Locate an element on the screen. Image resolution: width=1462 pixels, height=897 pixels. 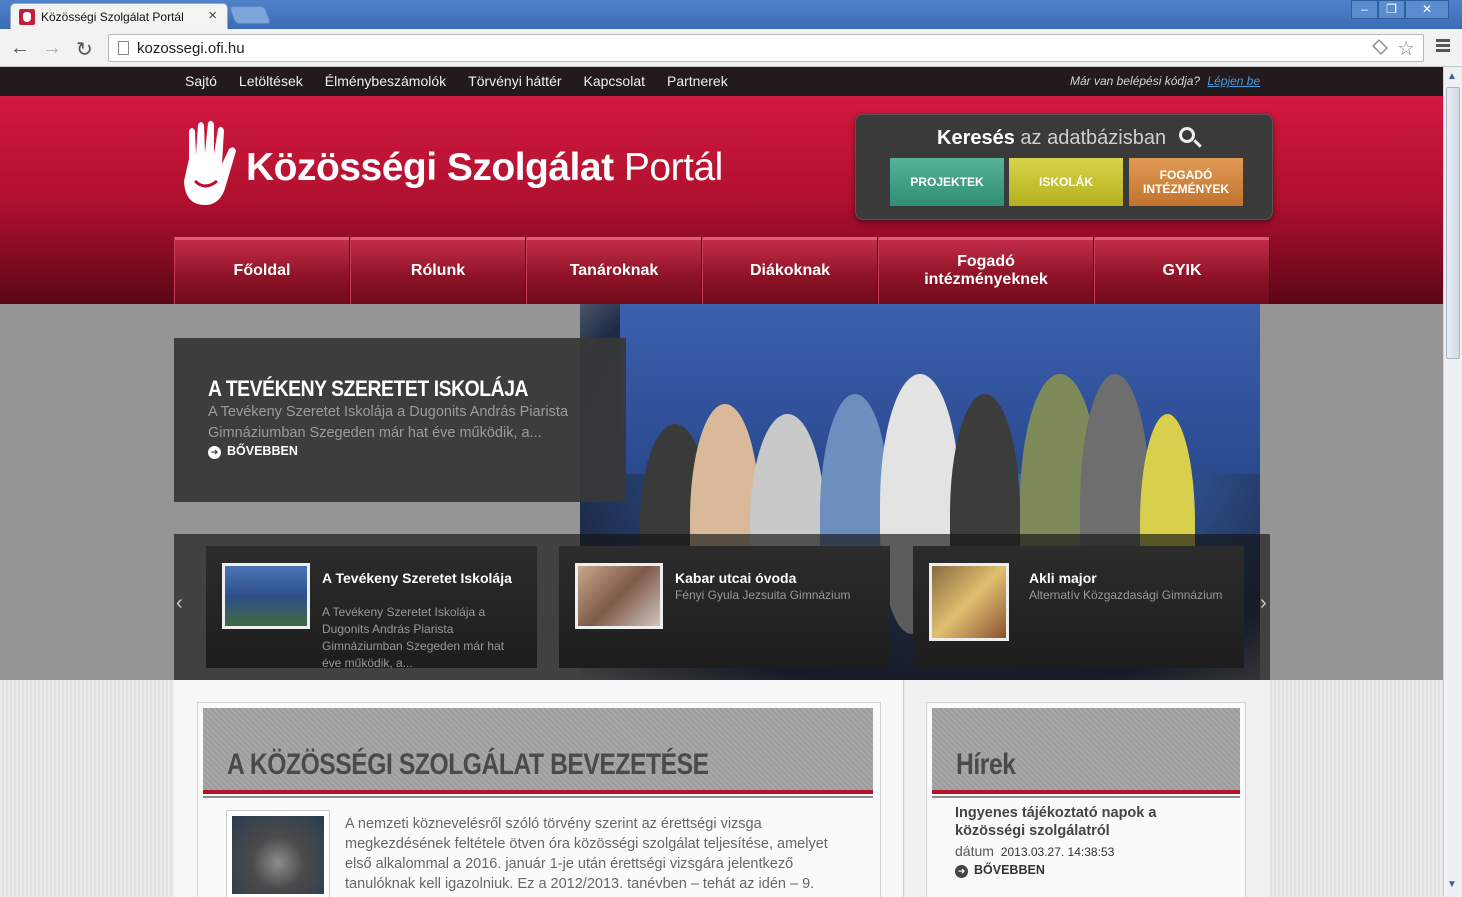
news-date-value: 2013.03.27. 14:38:53 is located at coordinates (1057, 852).